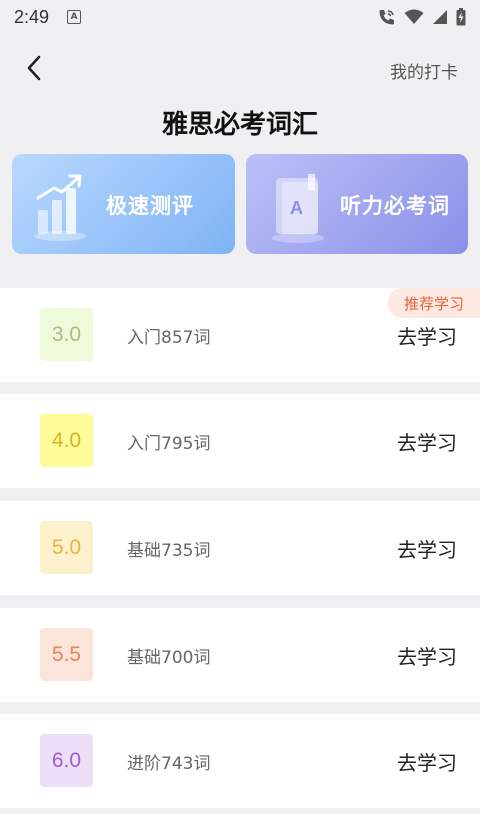  Describe the element at coordinates (440, 17) in the screenshot. I see `signal-icon` at that location.